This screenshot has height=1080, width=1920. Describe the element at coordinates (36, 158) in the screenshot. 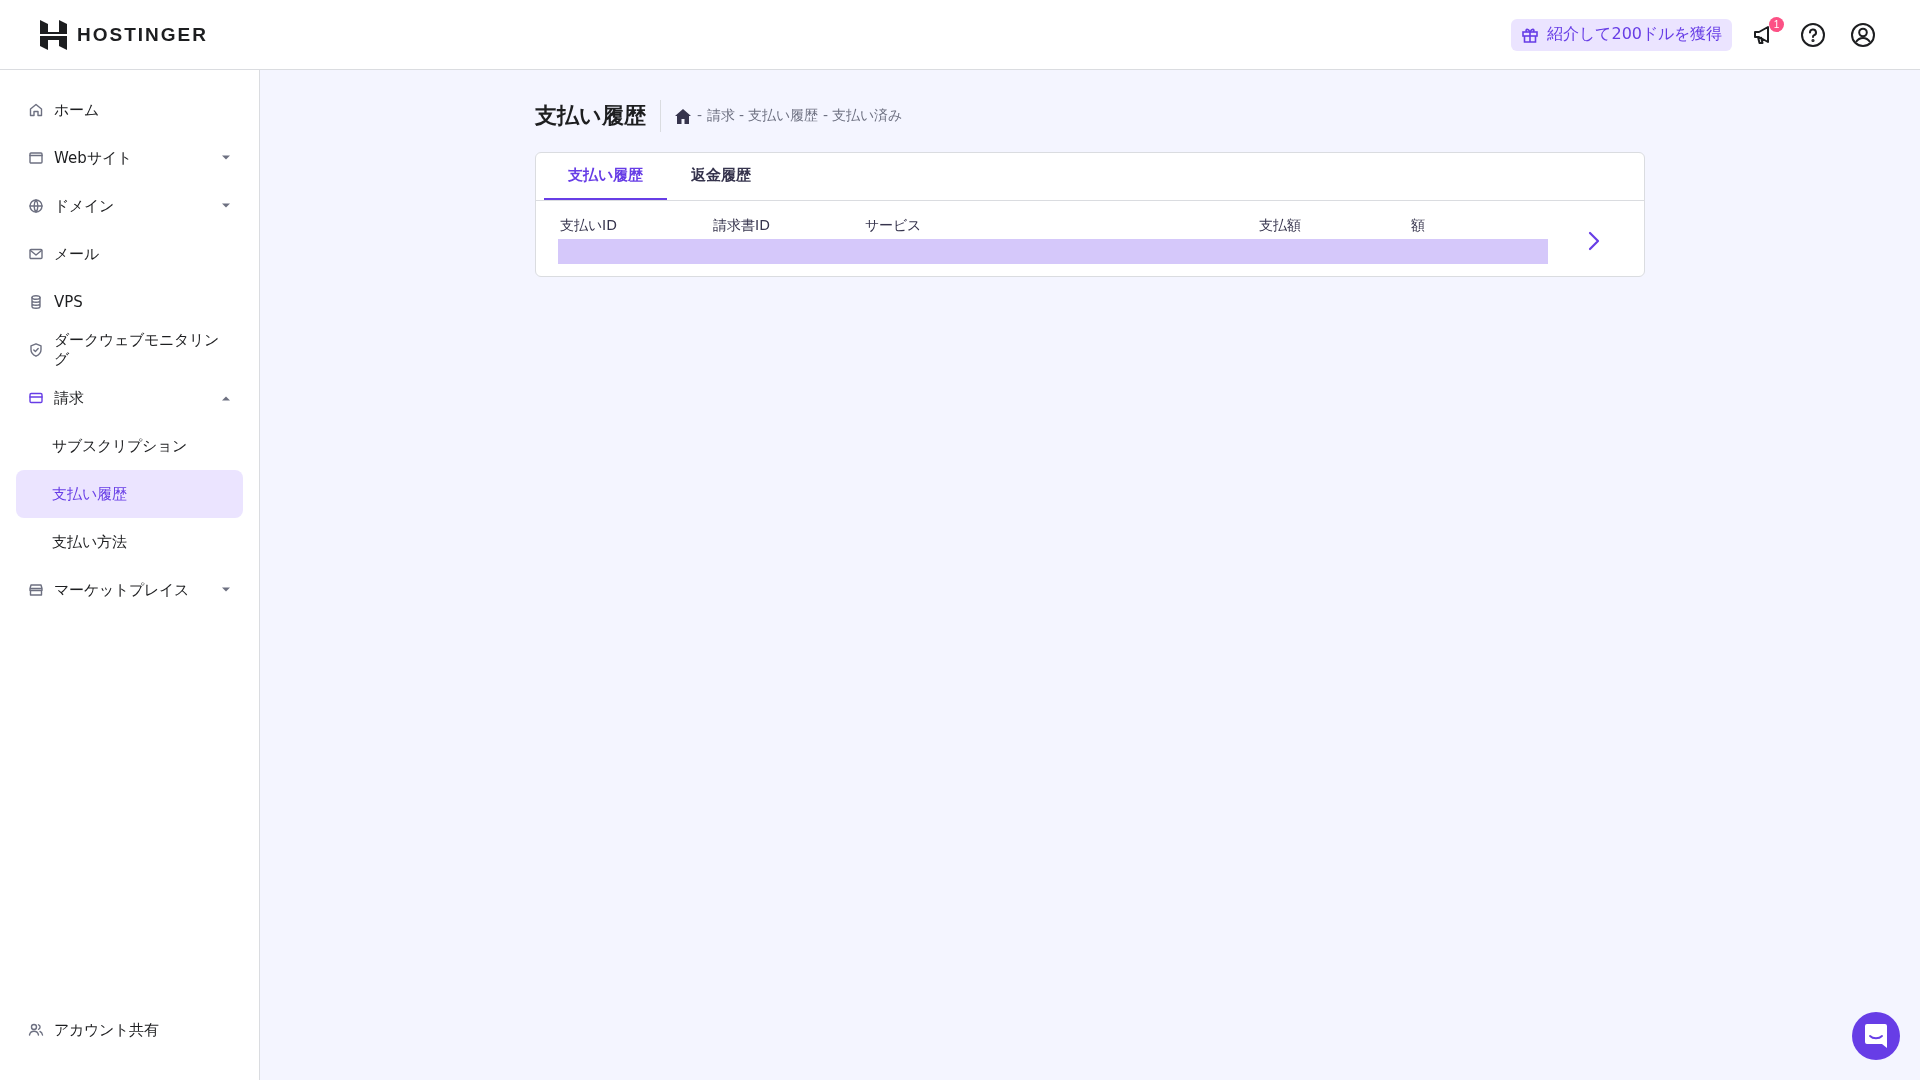

I see `browser-window-icon` at that location.